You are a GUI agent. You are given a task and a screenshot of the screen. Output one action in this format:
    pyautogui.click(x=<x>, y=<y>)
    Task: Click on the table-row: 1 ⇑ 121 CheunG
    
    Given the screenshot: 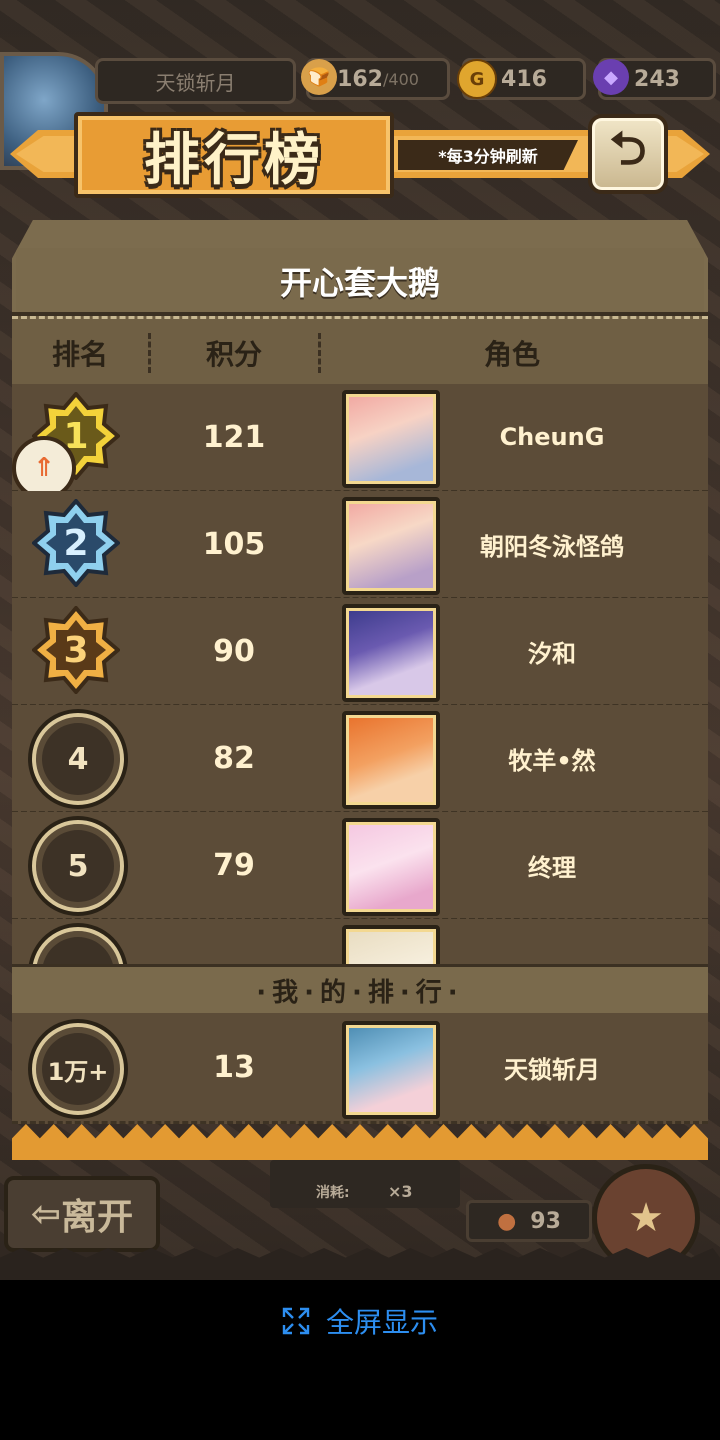 What is the action you would take?
    pyautogui.click(x=360, y=442)
    